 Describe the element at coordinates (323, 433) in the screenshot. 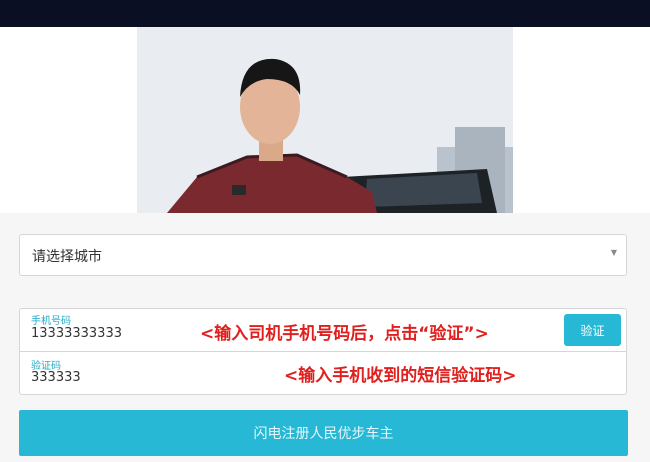

I see `submit-button: 闪电注册人民优步车主` at that location.